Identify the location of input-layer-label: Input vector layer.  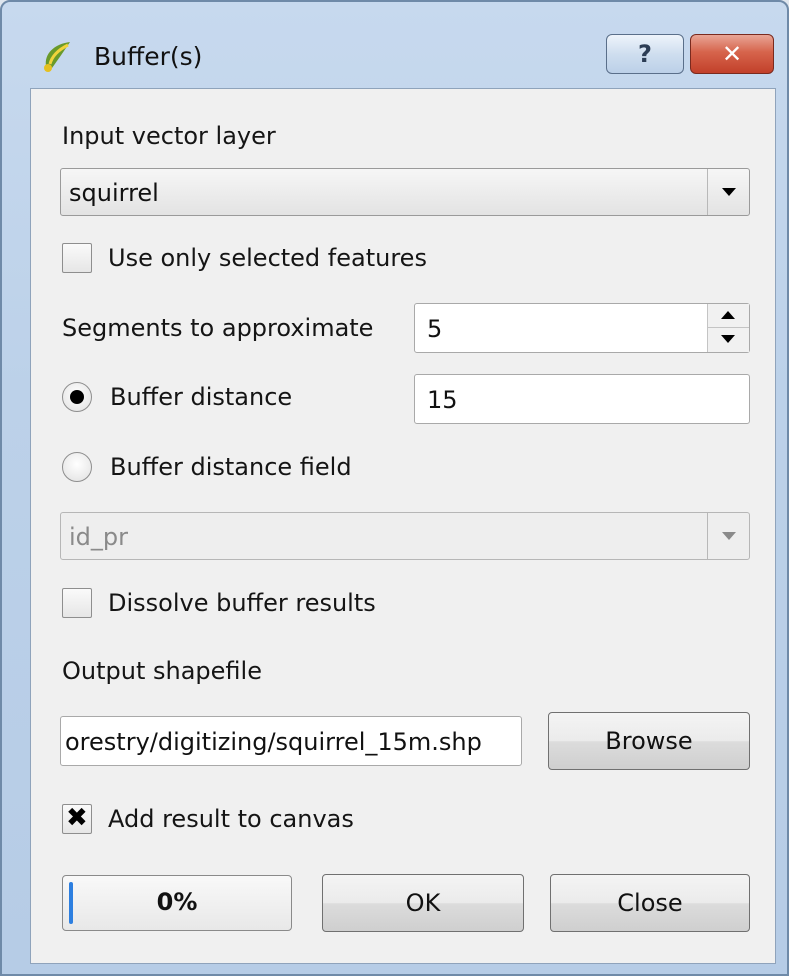
(169, 136).